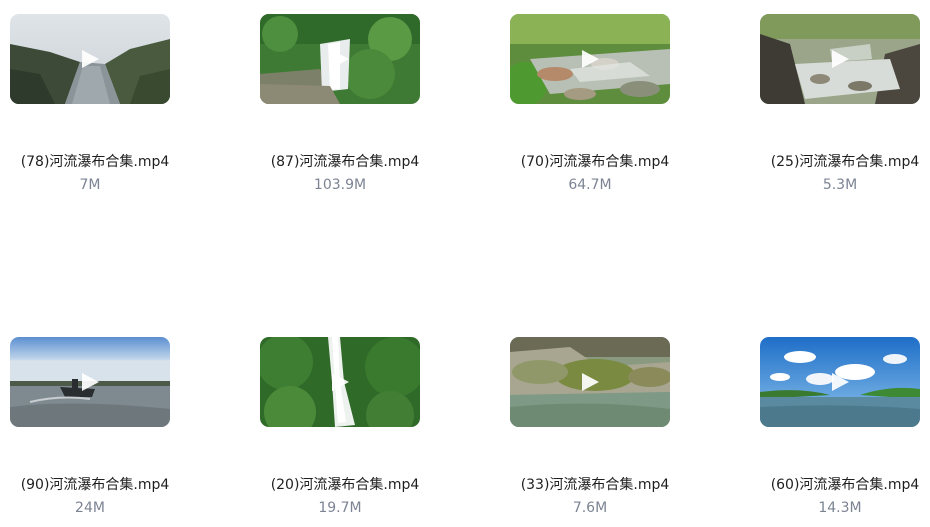 The width and height of the screenshot is (930, 527). What do you see at coordinates (95, 432) in the screenshot?
I see `video-card: (90)河流瀑布合集.mp4 24M` at bounding box center [95, 432].